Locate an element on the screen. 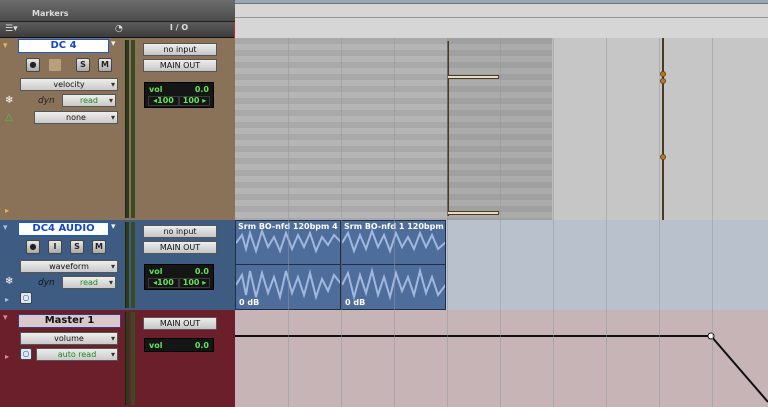  markers-ruler-header: Markers is located at coordinates (117, 11).